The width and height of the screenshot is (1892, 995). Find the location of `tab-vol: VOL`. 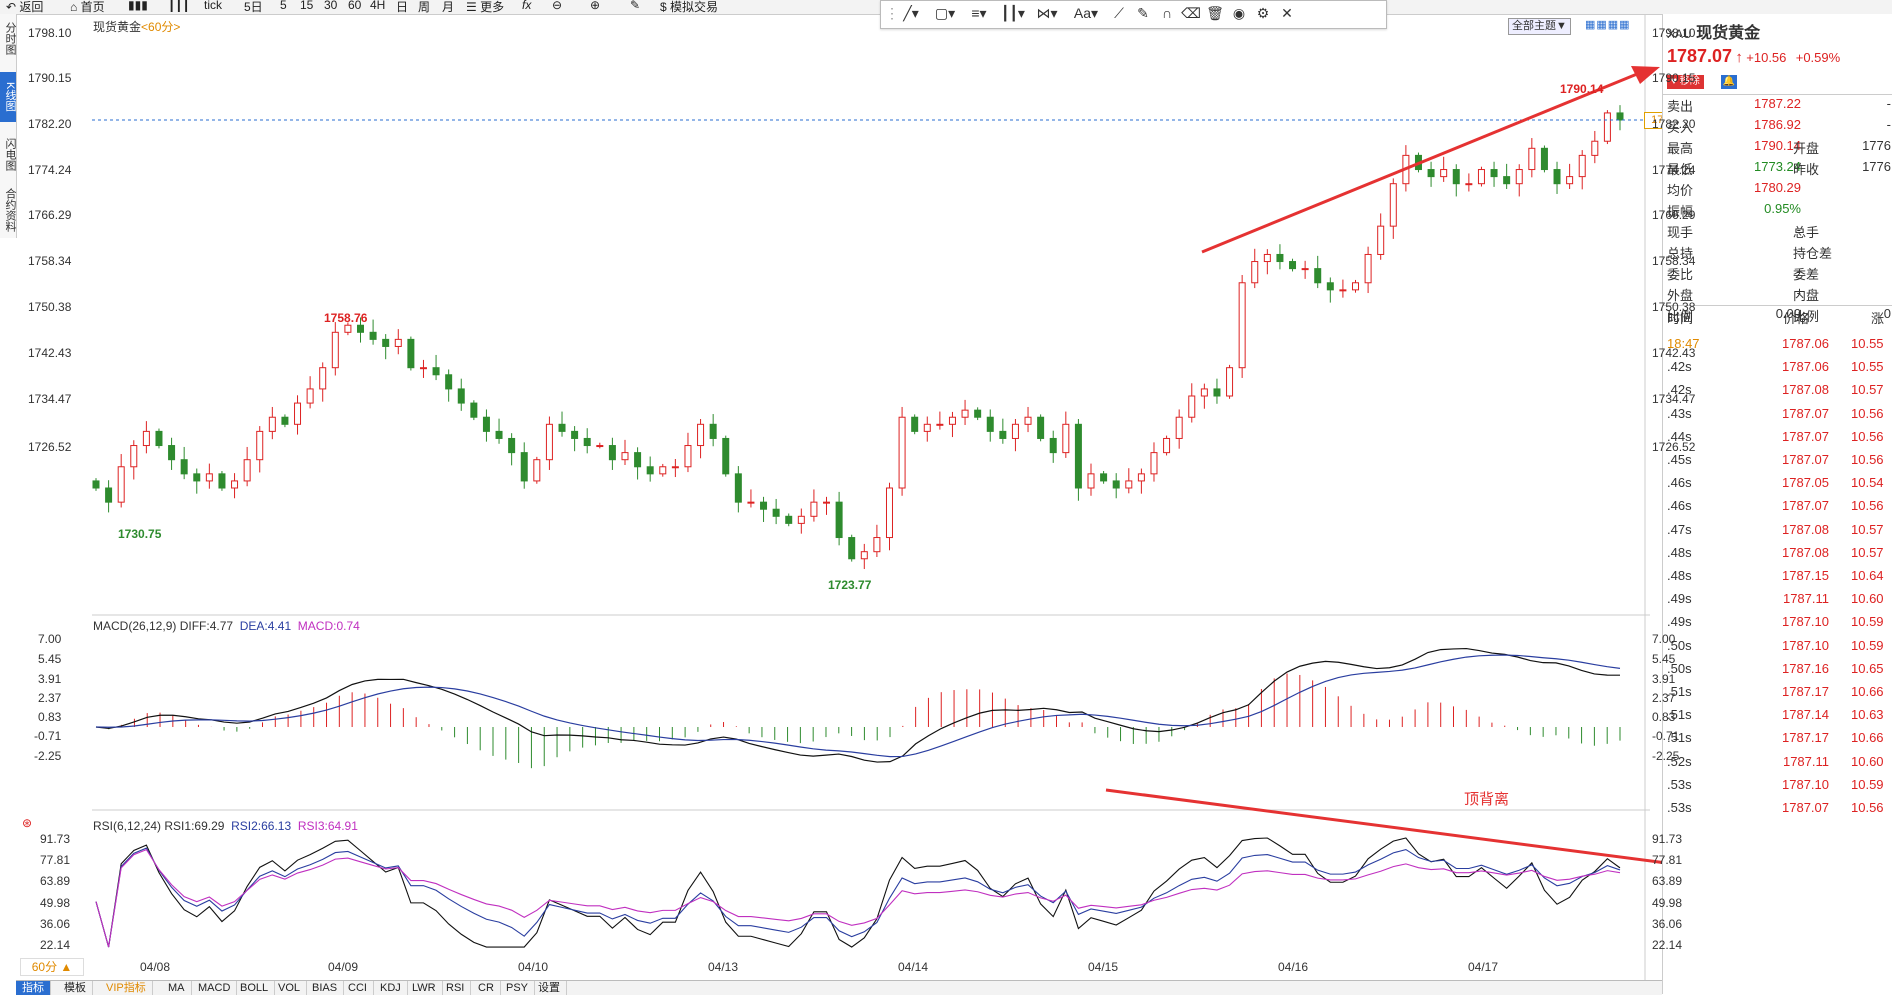

tab-vol: VOL is located at coordinates (290, 988).